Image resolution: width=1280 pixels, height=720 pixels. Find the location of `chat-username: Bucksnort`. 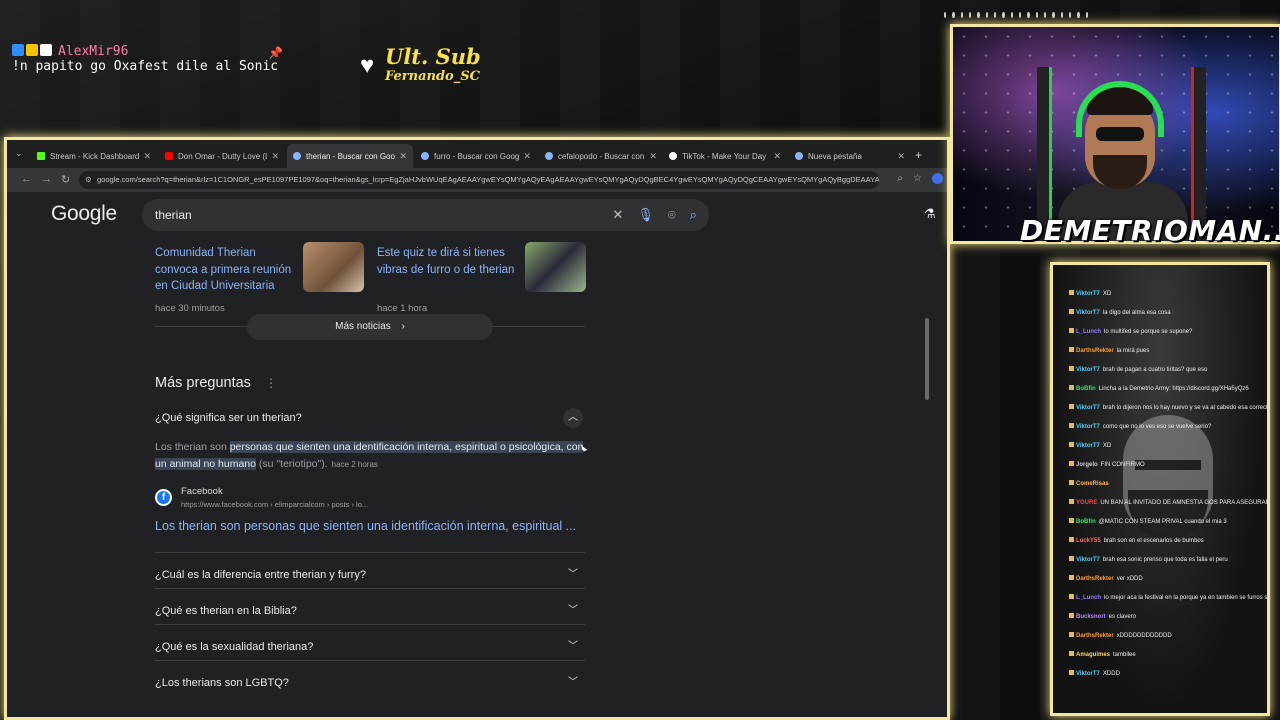

chat-username: Bucksnort is located at coordinates (1091, 617).